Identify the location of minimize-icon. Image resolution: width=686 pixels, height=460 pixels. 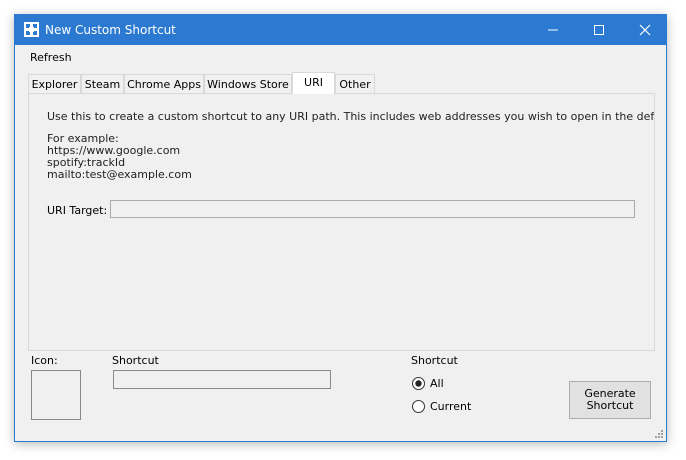
(553, 30).